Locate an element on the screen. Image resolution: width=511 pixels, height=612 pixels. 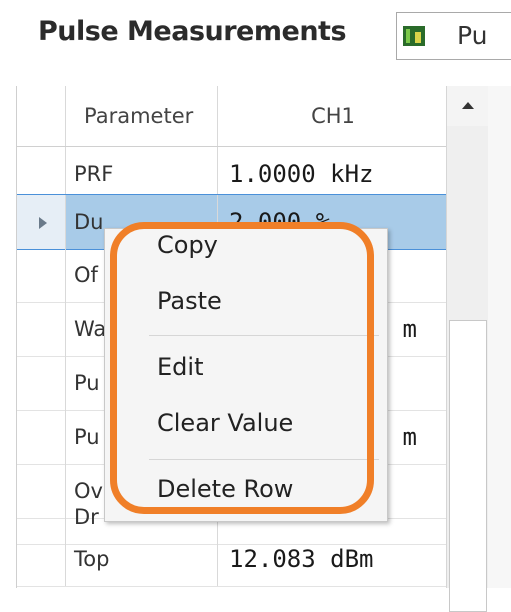
context-menu-paste: Paste is located at coordinates (189, 301).